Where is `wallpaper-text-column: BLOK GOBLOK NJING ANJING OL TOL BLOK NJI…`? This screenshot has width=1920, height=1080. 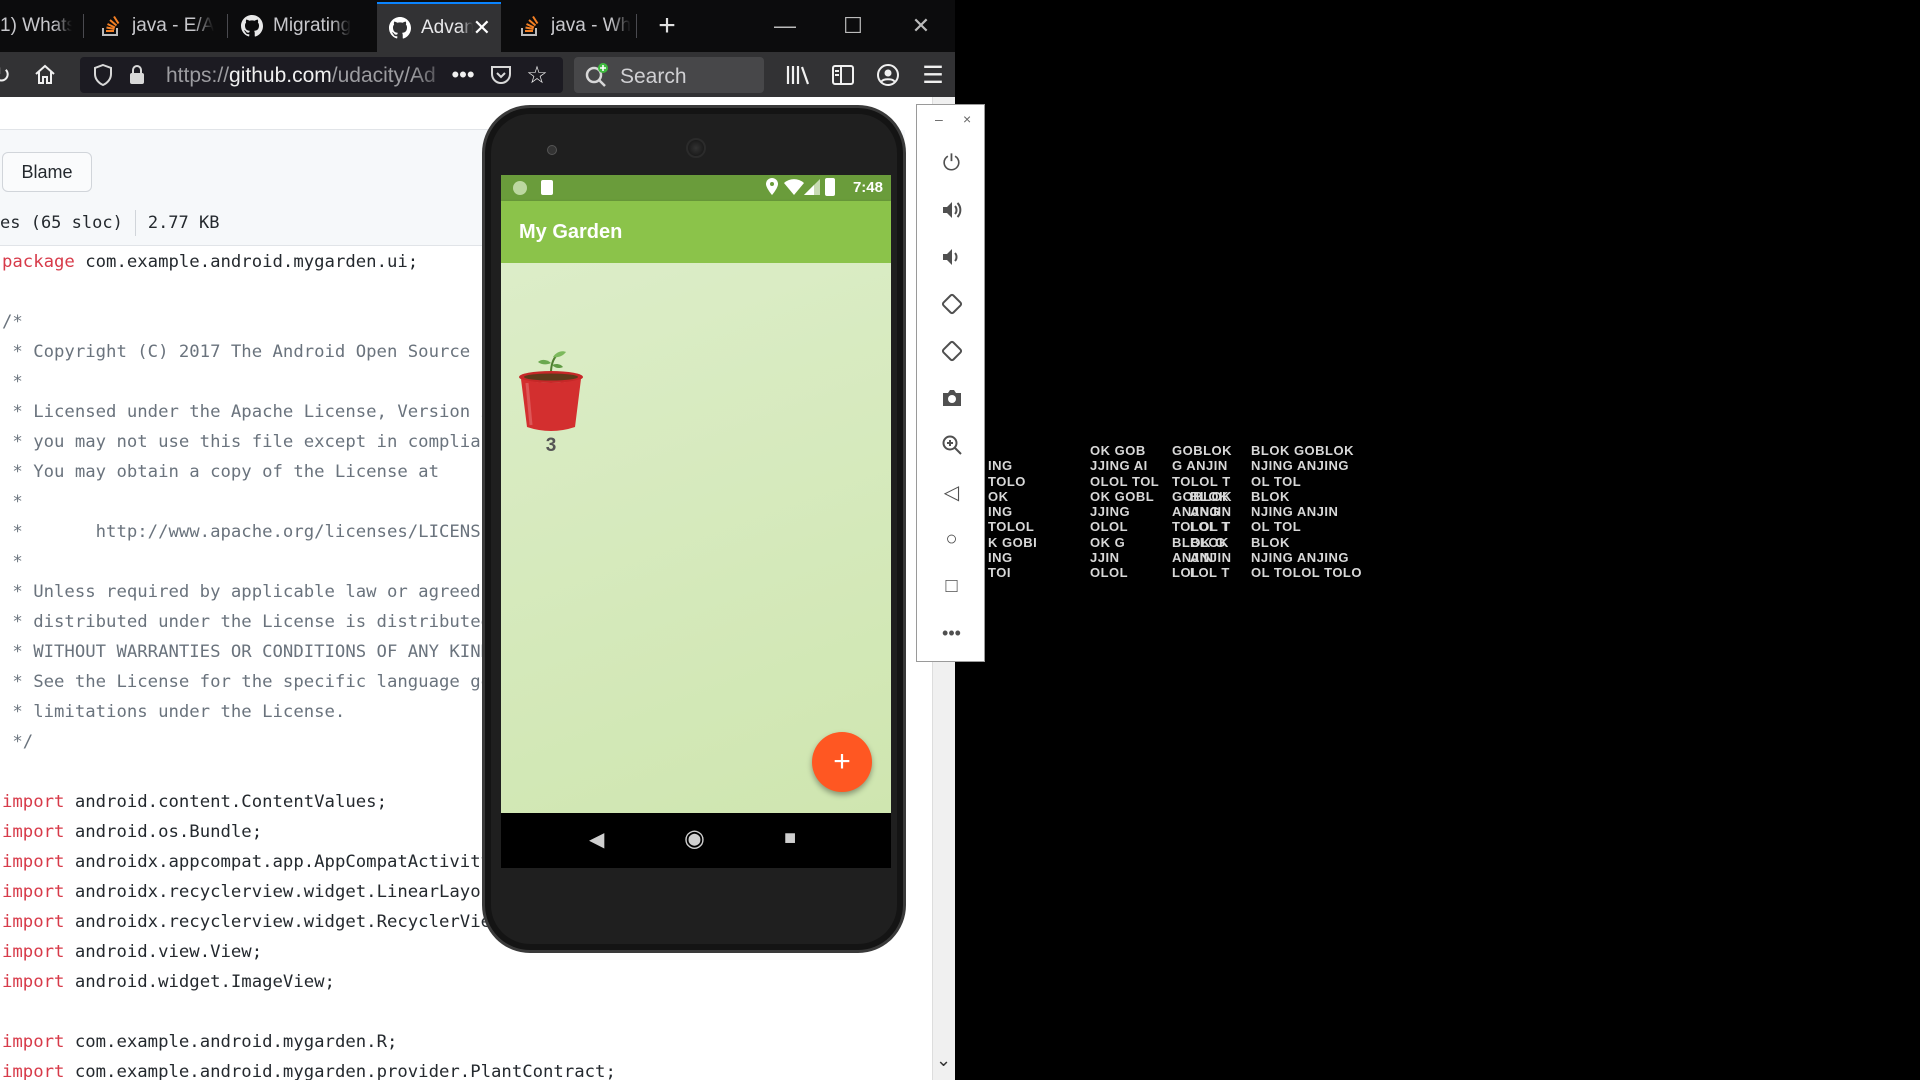
wallpaper-text-column: BLOK GOBLOK NJING ANJING OL TOL BLOK NJI… is located at coordinates (1306, 512).